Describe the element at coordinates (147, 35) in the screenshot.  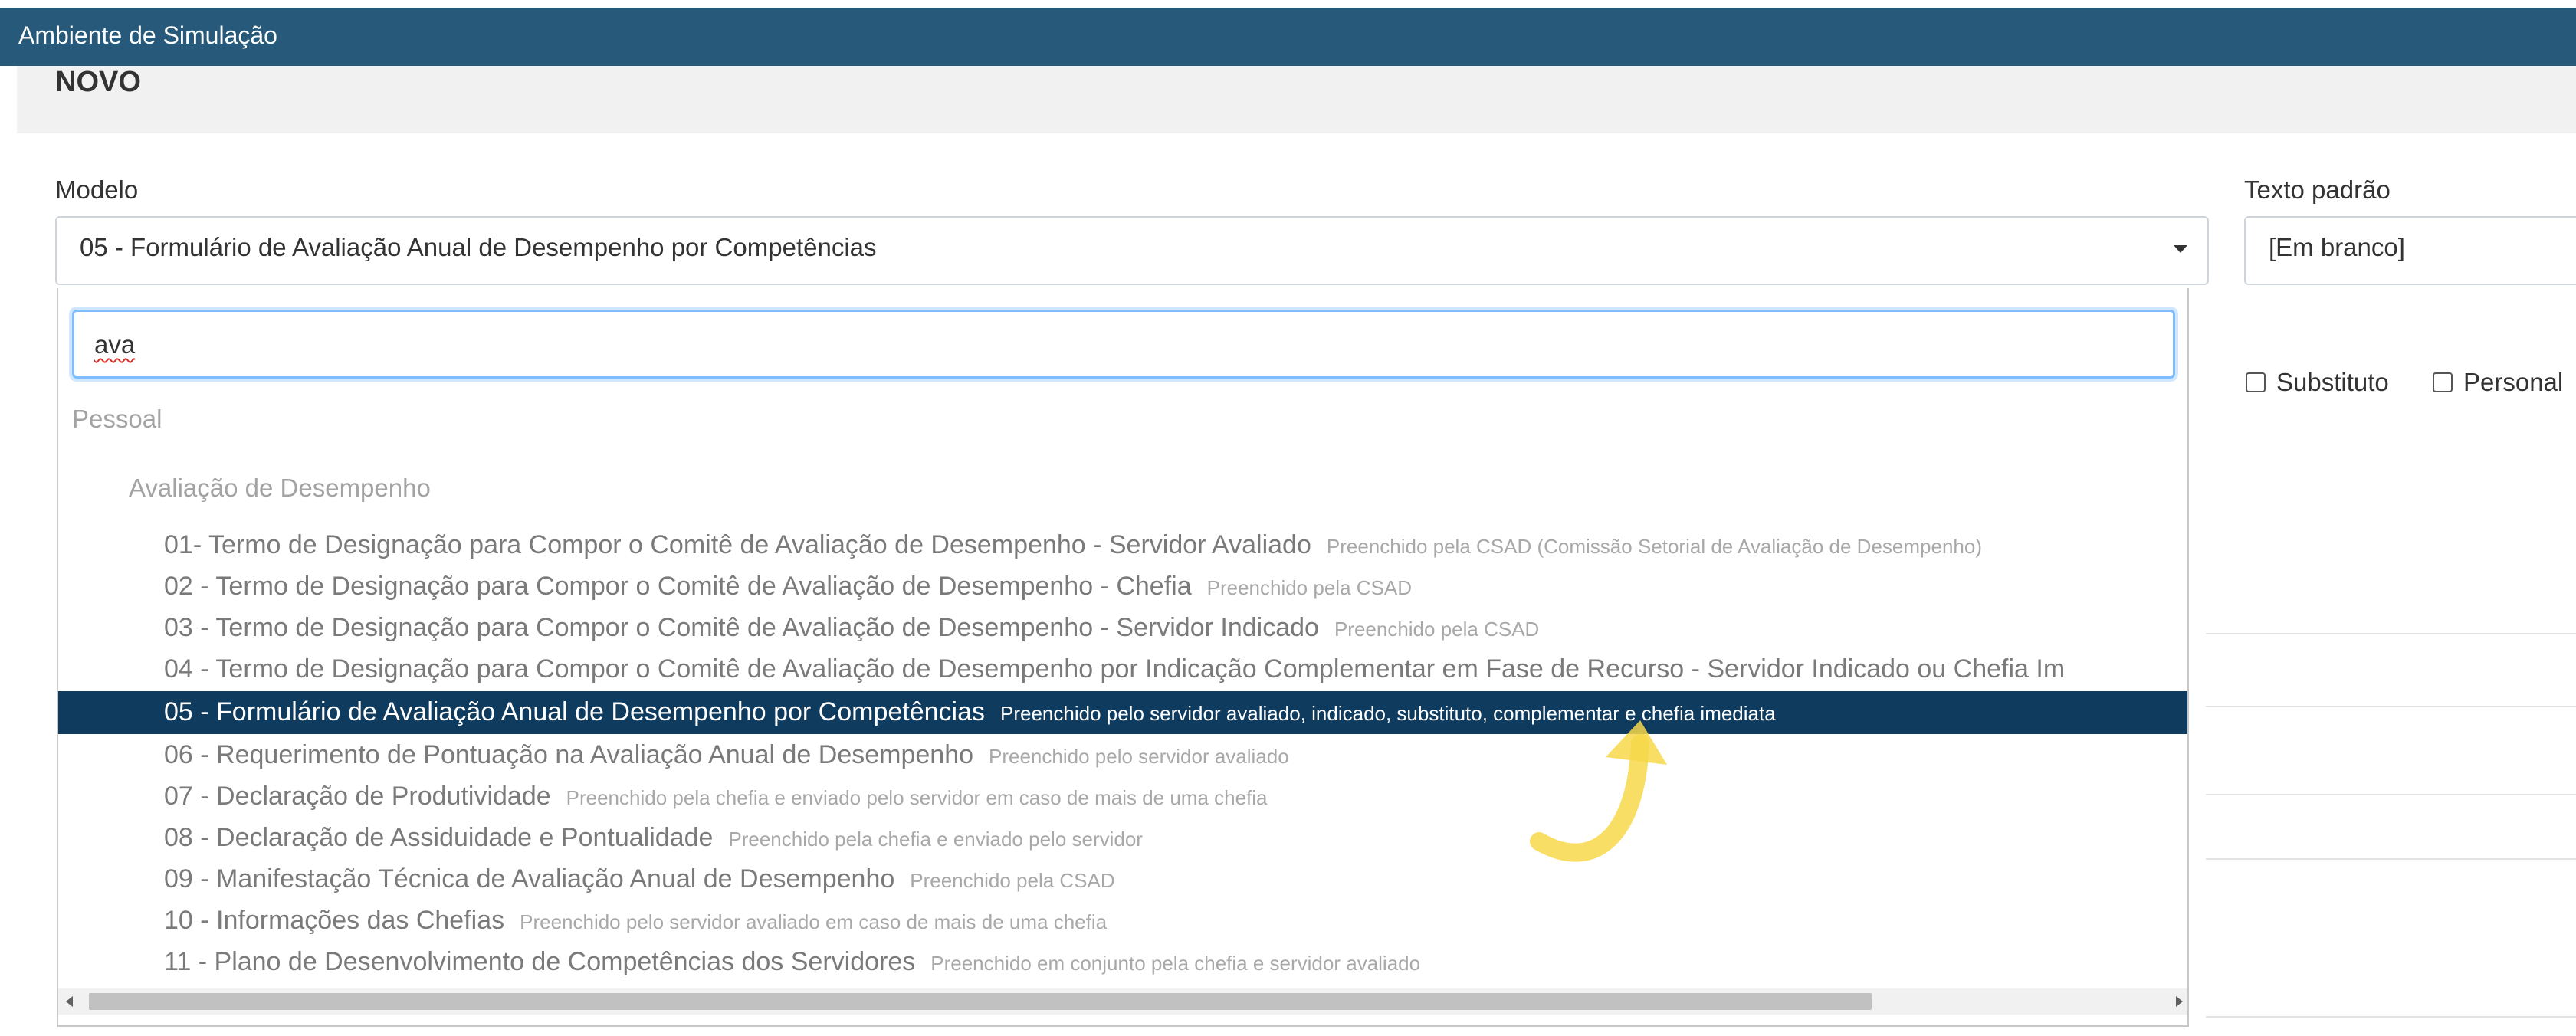
I see `window-title: Ambiente de Simulação` at that location.